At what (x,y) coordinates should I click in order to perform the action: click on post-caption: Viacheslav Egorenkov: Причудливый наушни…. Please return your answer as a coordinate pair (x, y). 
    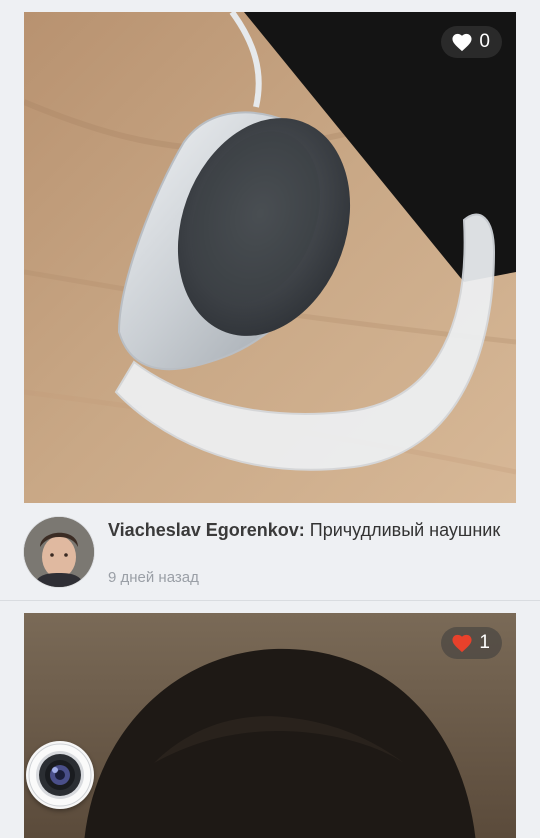
    Looking at the image, I should click on (313, 530).